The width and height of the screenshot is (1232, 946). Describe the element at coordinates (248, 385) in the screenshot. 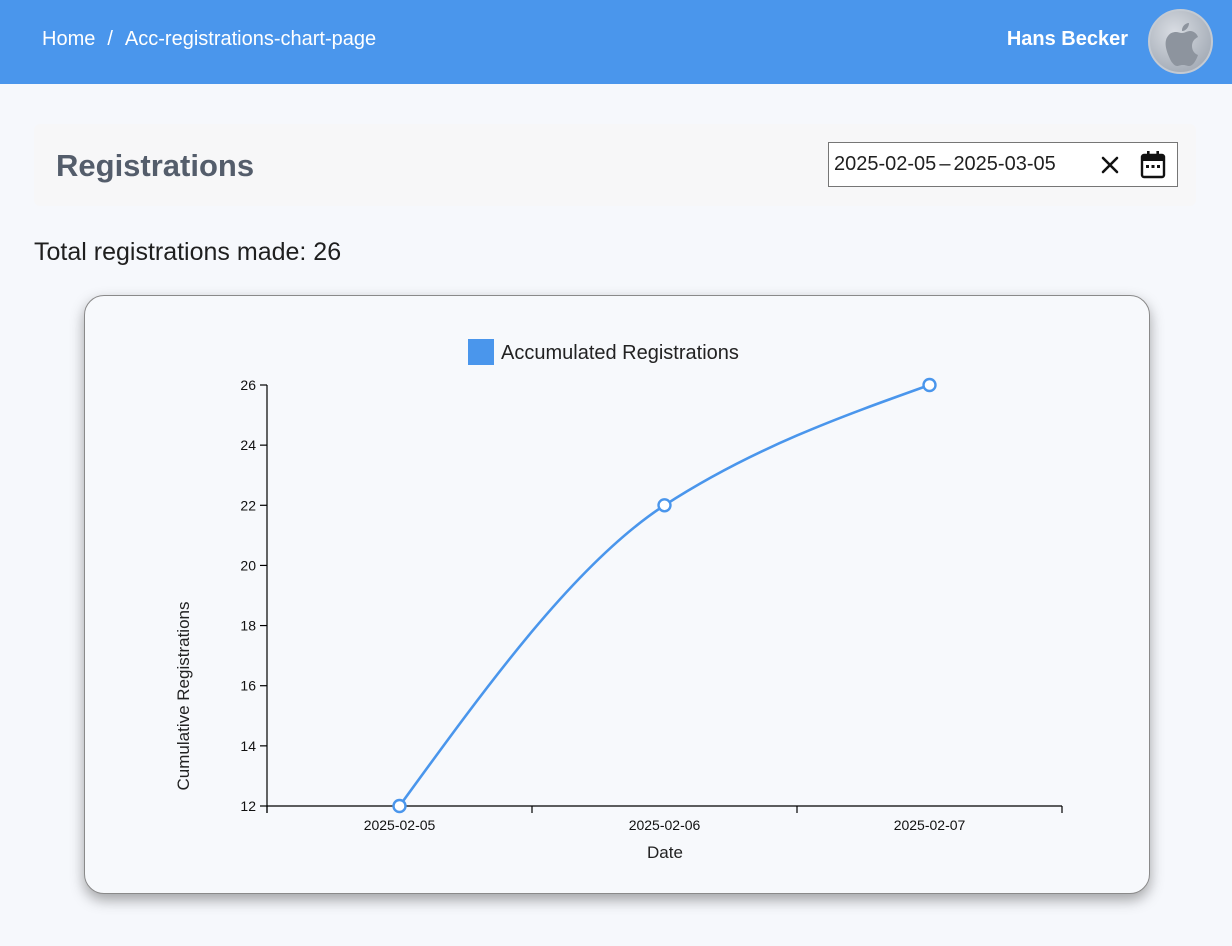

I see `y-tick-label: 26` at that location.